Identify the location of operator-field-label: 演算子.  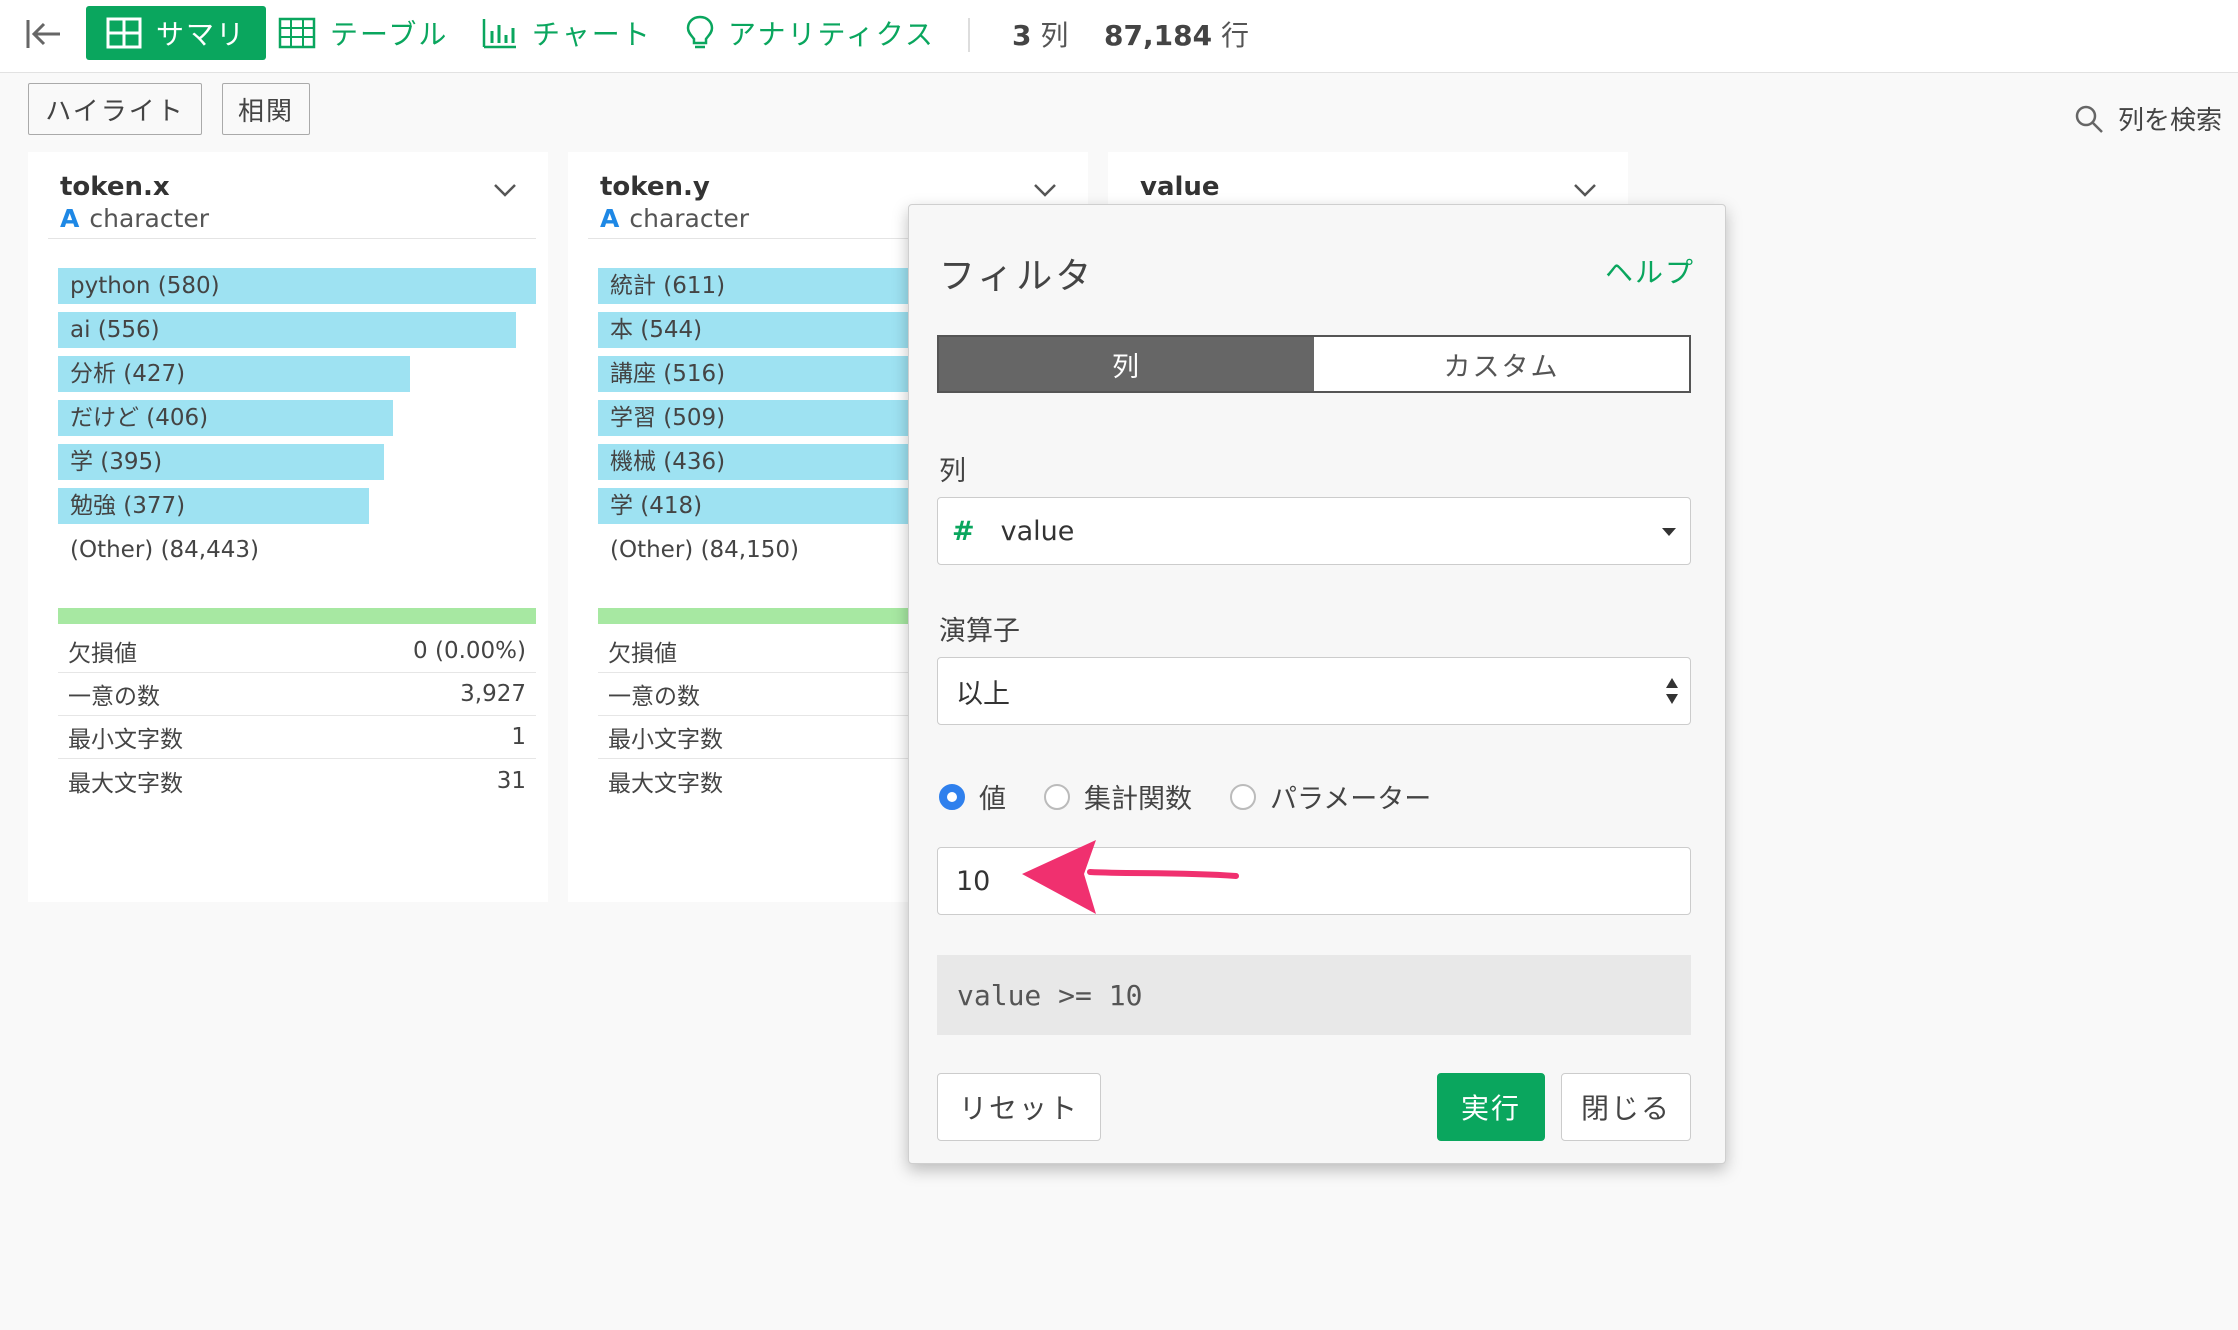
(979, 631).